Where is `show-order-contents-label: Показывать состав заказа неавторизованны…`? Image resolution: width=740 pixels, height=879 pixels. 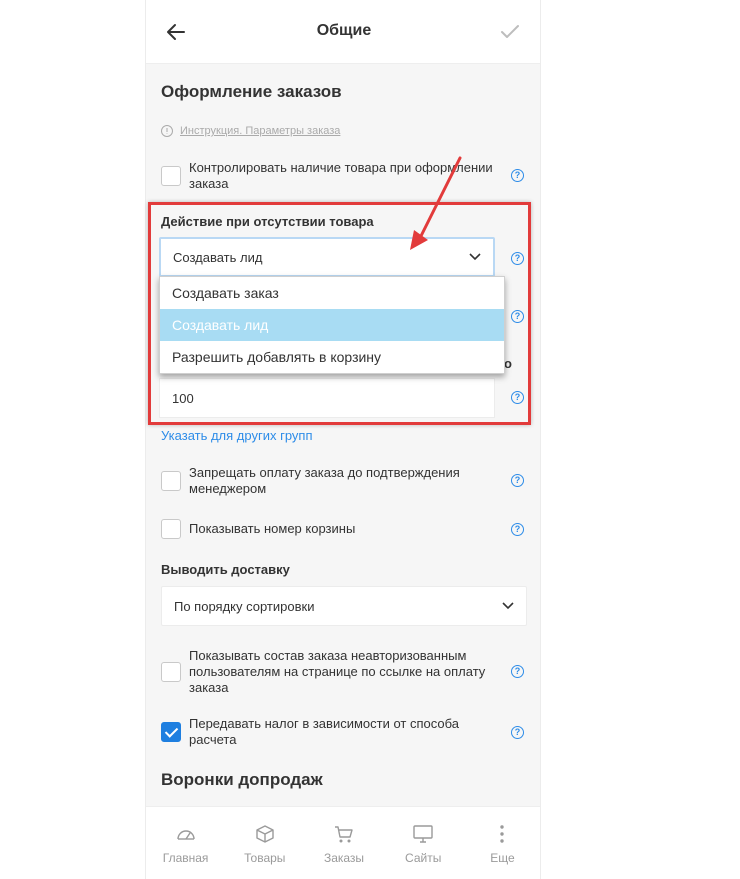 show-order-contents-label: Показывать состав заказа неавторизованны… is located at coordinates (337, 671).